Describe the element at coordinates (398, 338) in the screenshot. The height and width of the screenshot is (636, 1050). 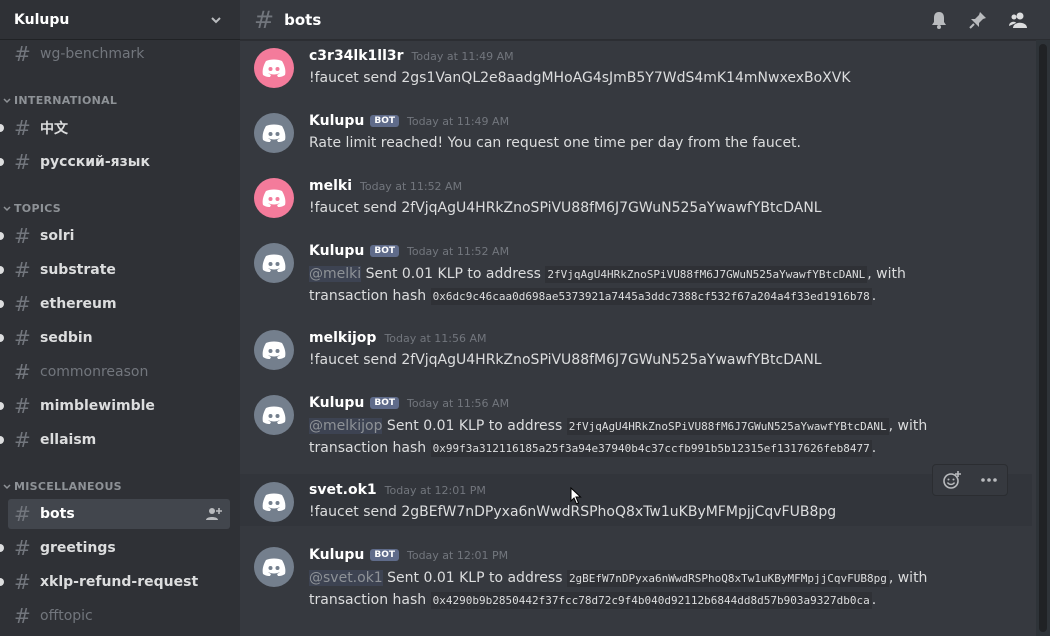
I see `message-header: melkijop Today at 11:56 AM` at that location.